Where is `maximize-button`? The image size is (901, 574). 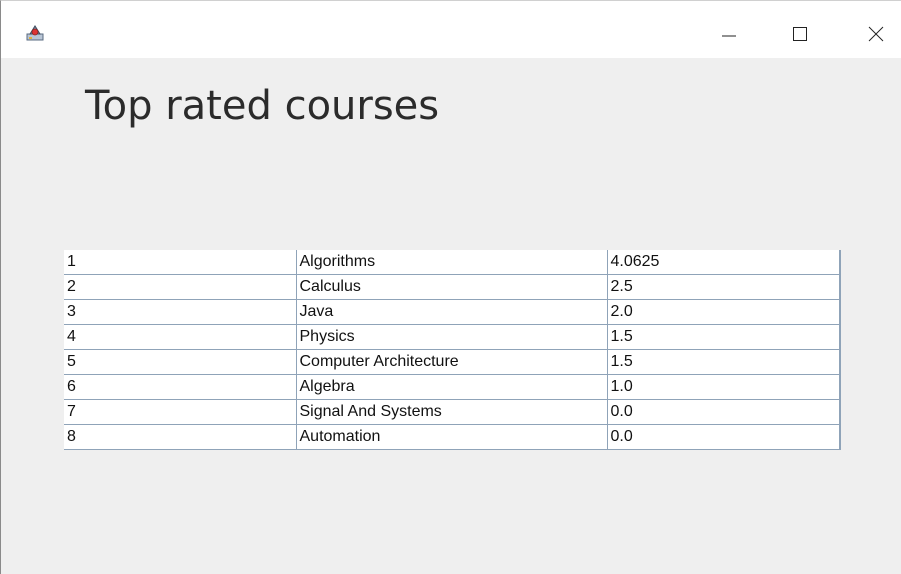
maximize-button is located at coordinates (800, 34).